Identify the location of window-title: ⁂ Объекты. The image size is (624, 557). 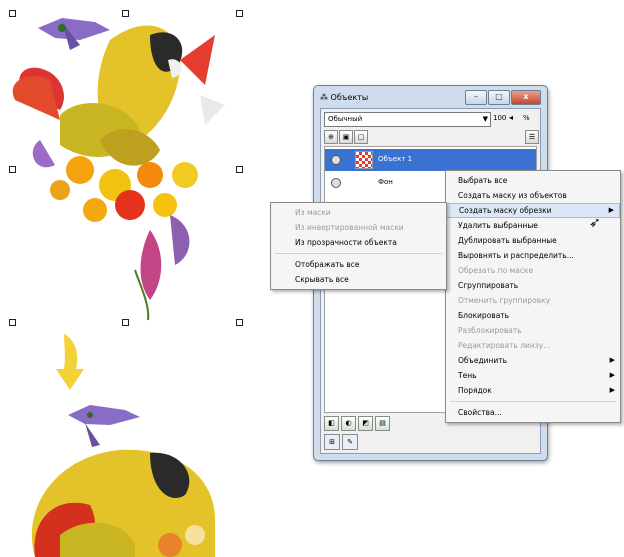
(344, 97).